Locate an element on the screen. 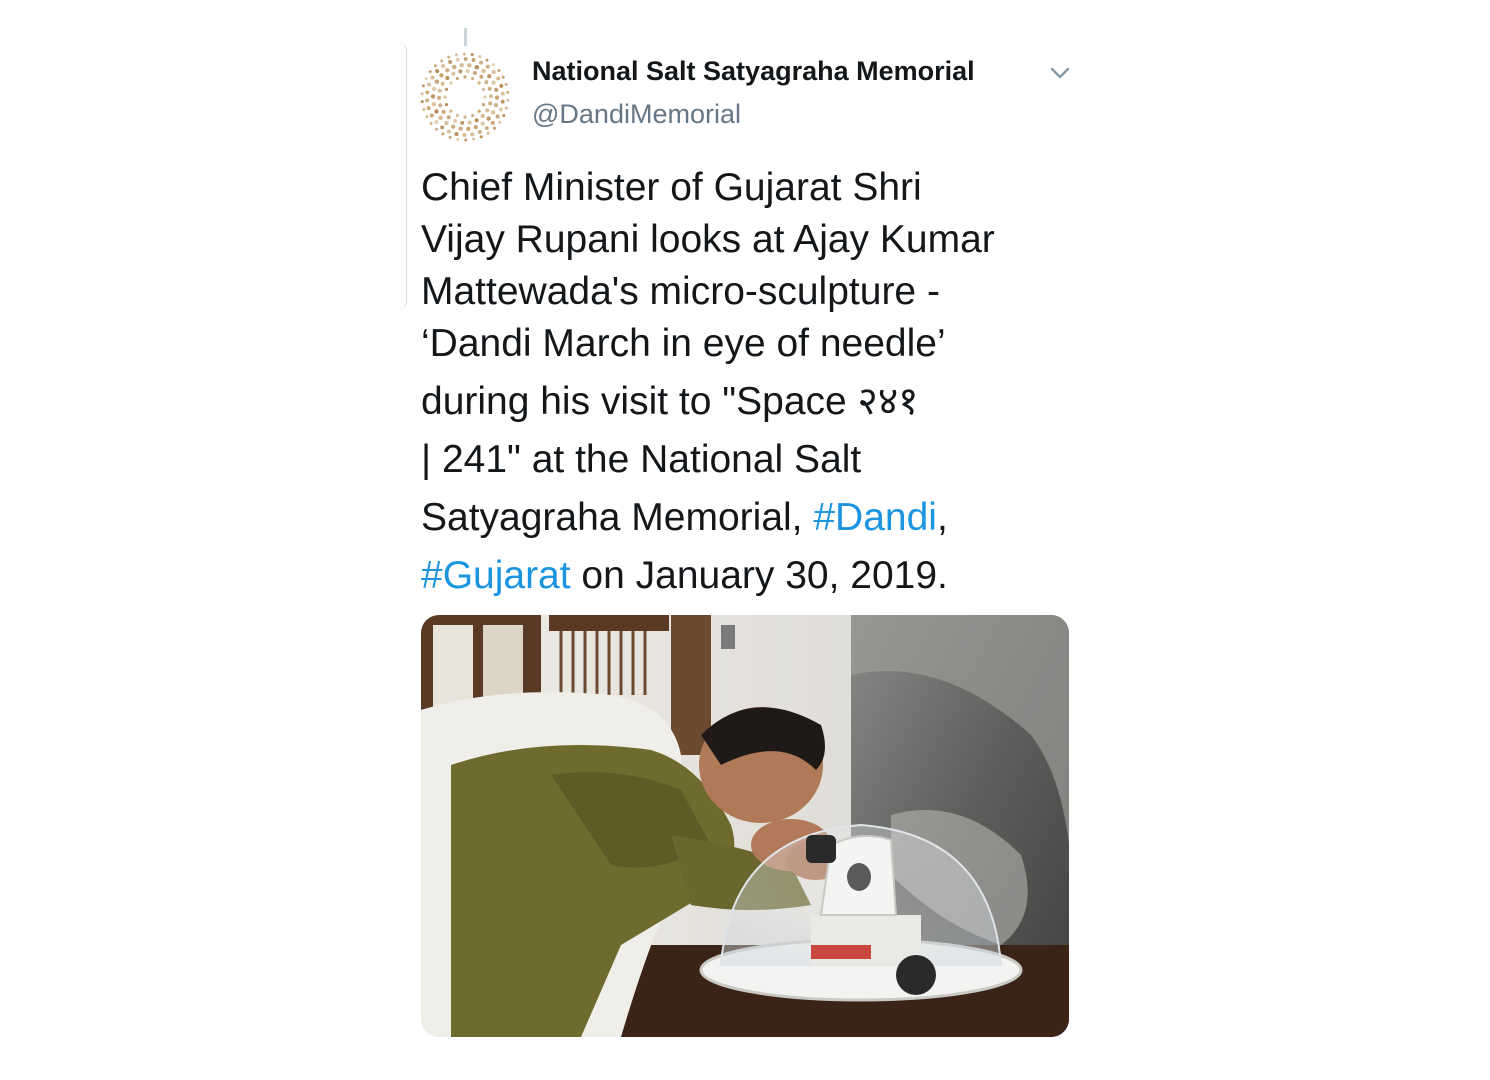 This screenshot has width=1490, height=1080. tweet-text-segment: ‘Dandi March in eye of needle’ is located at coordinates (683, 343).